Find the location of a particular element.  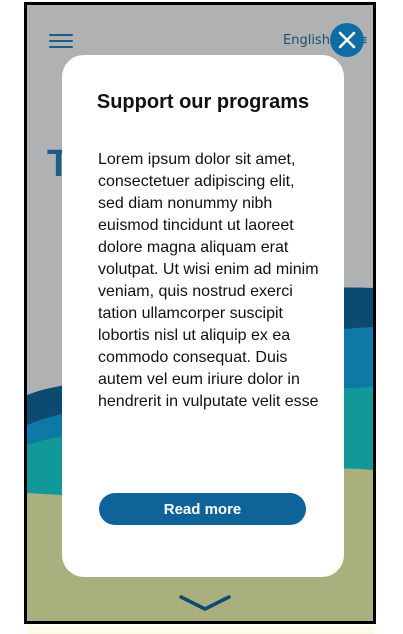

bottom-strip is located at coordinates (201, 630).